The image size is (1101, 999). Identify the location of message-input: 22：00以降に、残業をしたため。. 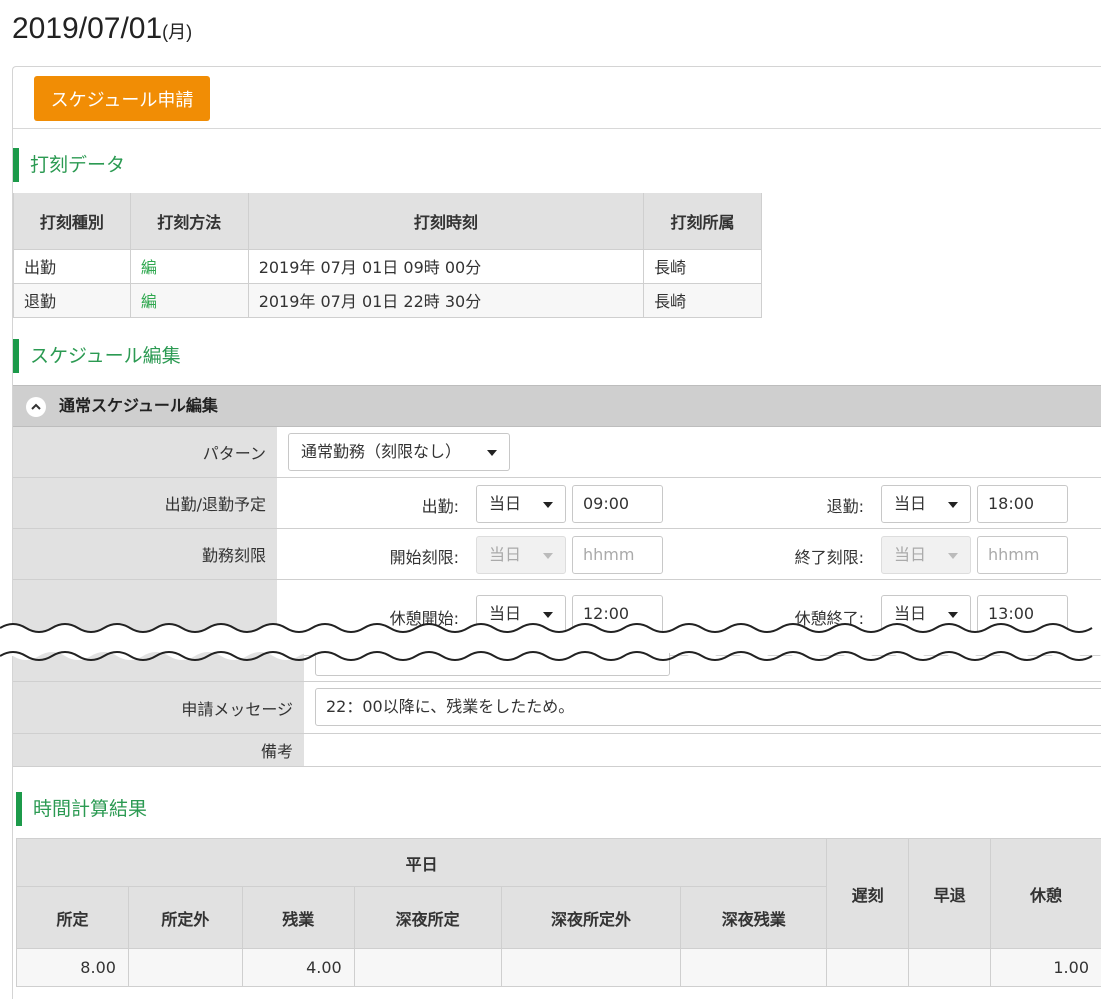
(708, 707).